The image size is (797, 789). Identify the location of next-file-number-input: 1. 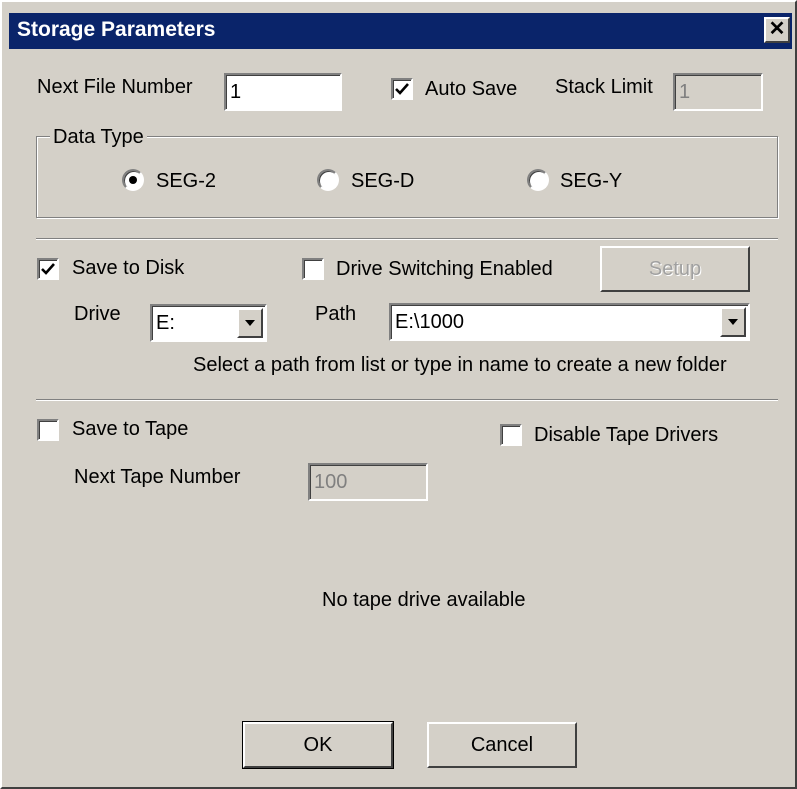
(283, 92).